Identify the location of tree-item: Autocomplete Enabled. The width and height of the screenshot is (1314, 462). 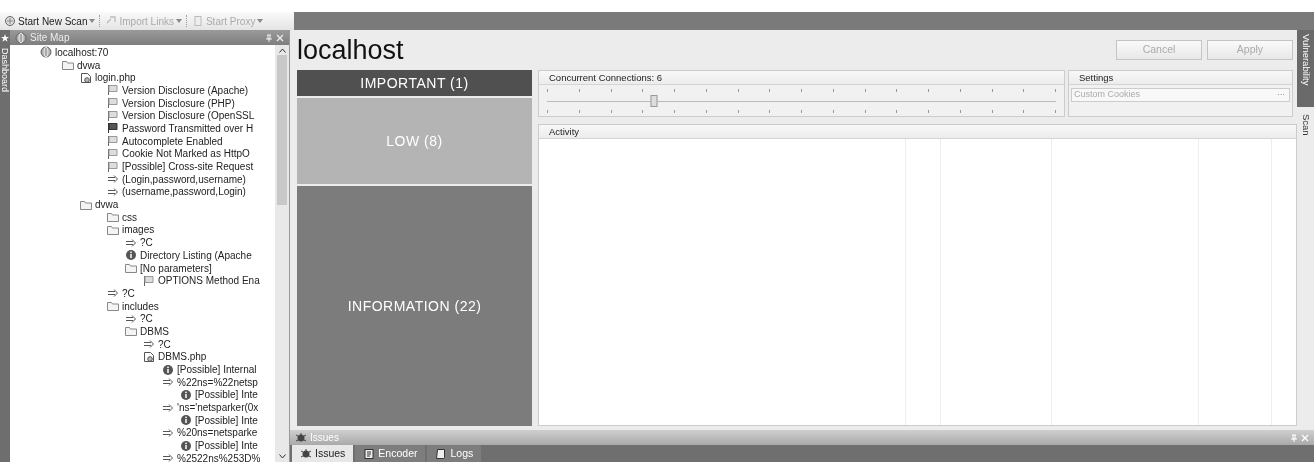
(142, 141).